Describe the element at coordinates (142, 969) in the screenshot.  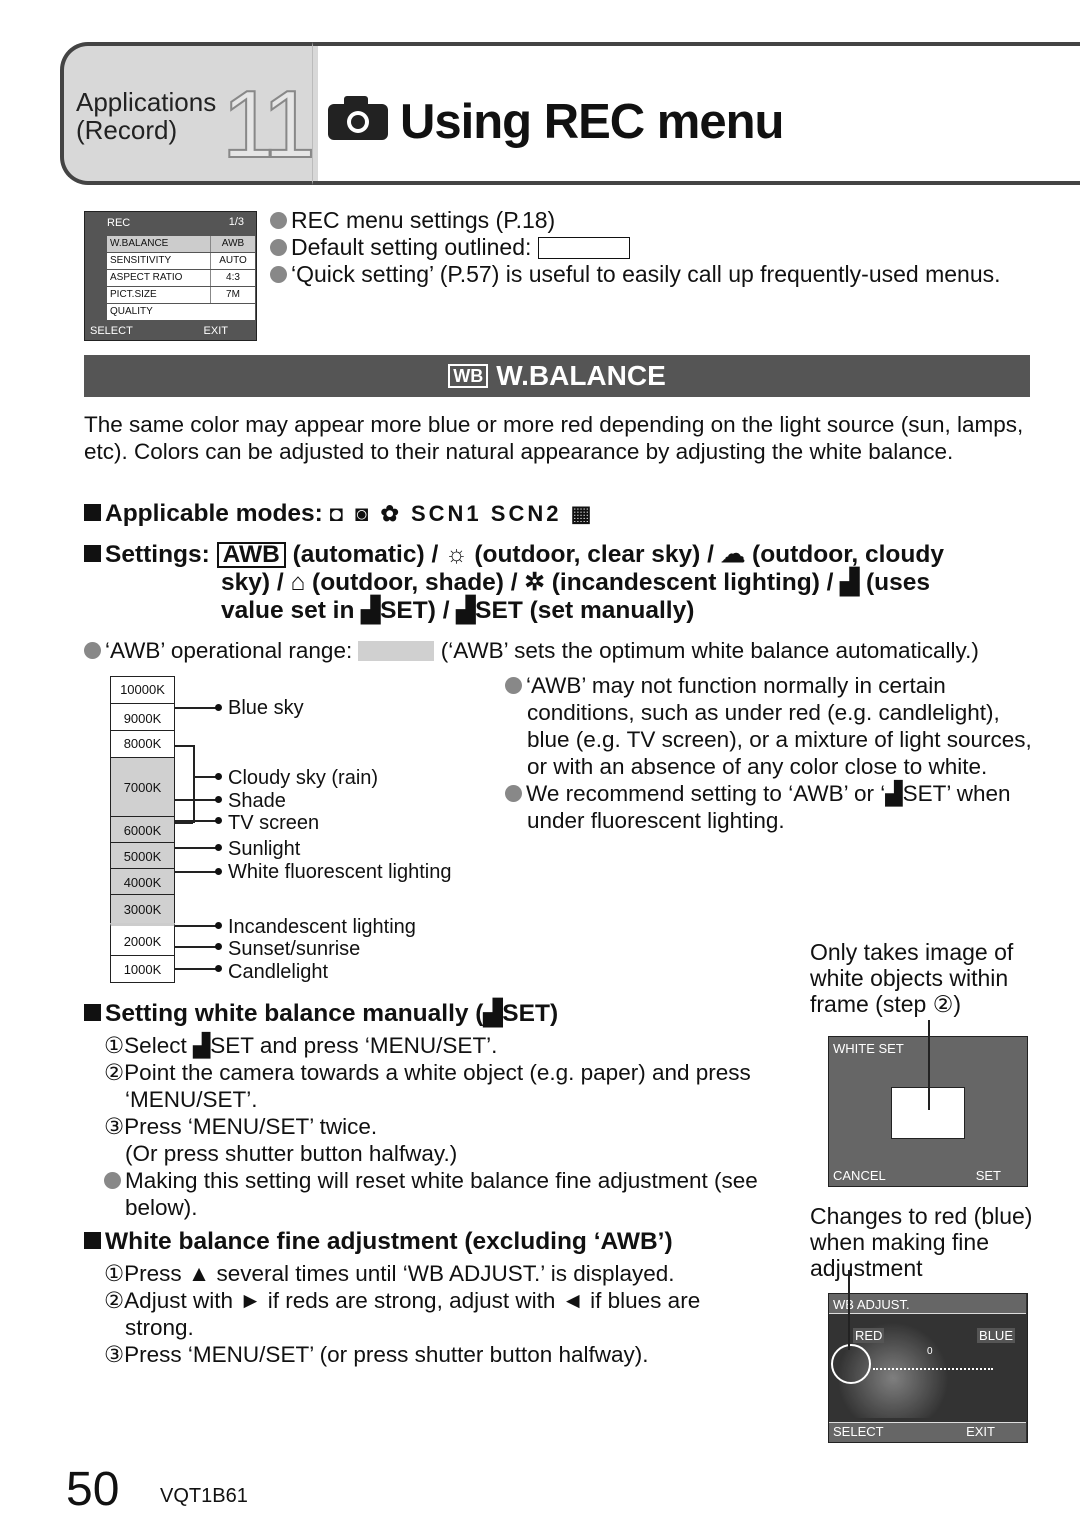
I see `kelvin-1000: 1000K` at that location.